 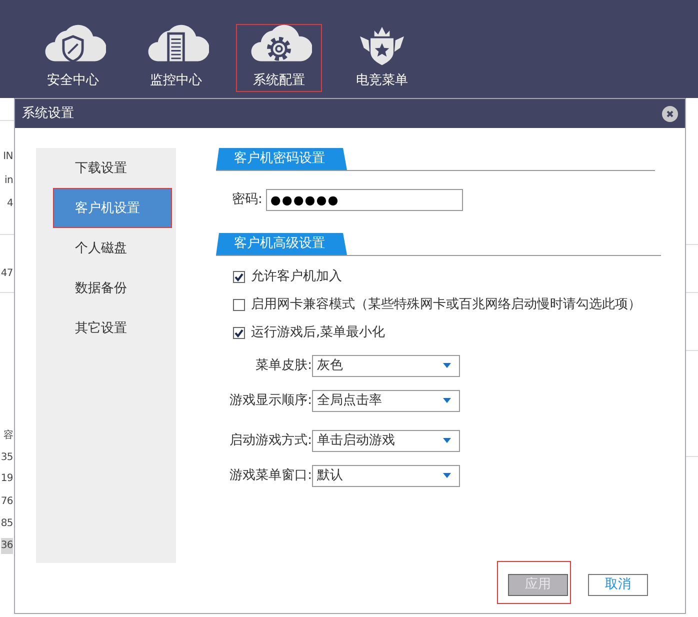 I want to click on option-label: 启用网卡兼容模式（某些特殊网卡或百兆网络启动慢时请勾选此项）, so click(x=446, y=305).